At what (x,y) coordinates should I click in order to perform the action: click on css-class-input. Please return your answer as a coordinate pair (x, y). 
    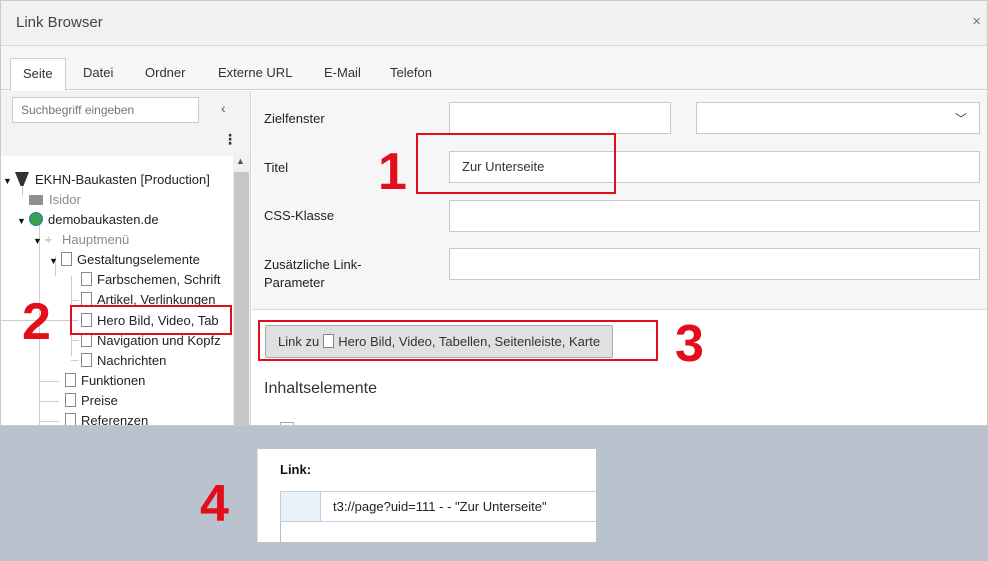
    Looking at the image, I should click on (714, 216).